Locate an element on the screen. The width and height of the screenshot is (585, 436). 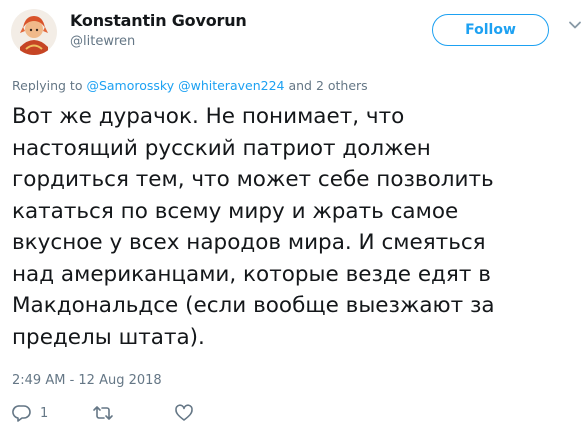
tweet-actions: 1 is located at coordinates (212, 413).